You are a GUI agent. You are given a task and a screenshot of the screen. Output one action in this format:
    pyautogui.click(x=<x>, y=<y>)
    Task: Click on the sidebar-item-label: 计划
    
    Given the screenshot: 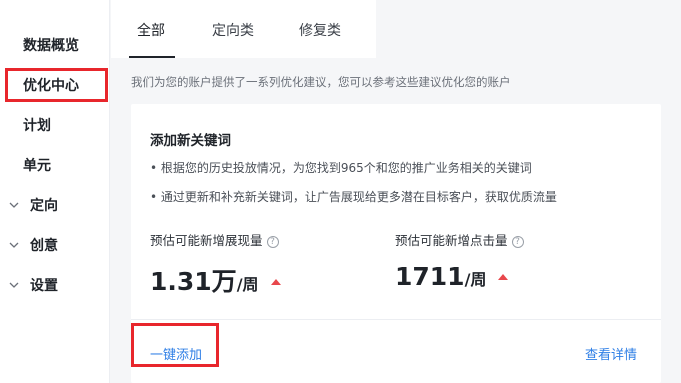 What is the action you would take?
    pyautogui.click(x=37, y=126)
    